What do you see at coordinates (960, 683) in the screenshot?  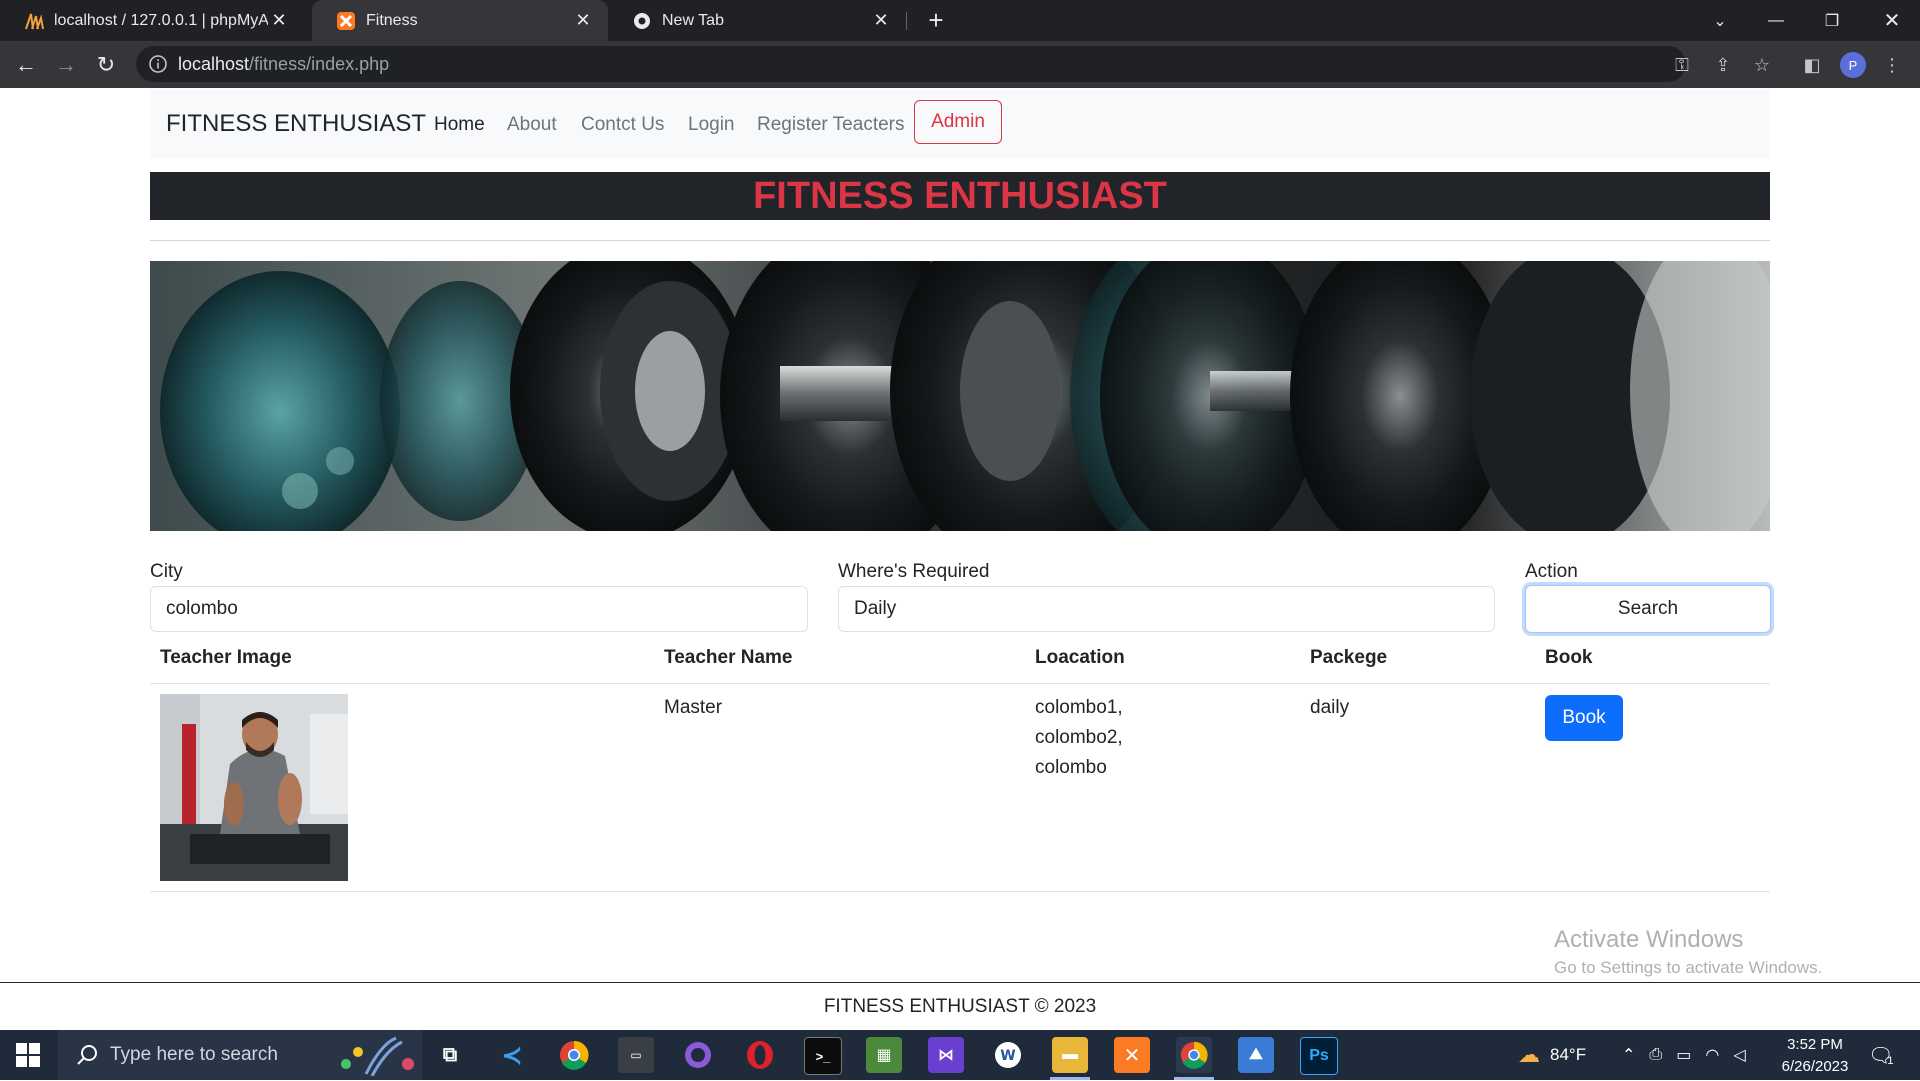 I see `table-header-divider` at bounding box center [960, 683].